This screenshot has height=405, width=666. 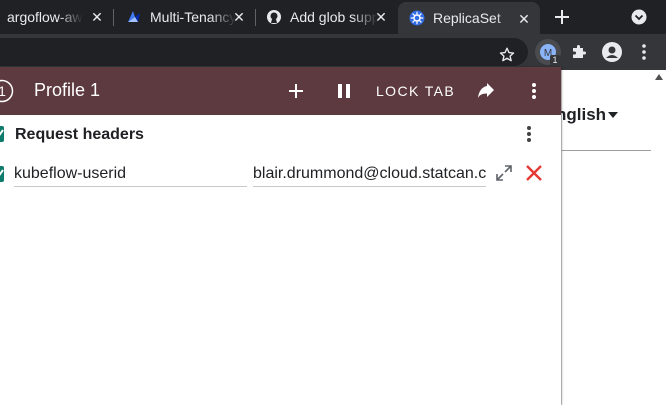 What do you see at coordinates (193, 17) in the screenshot?
I see `tab-title: Multi-Tenancy` at bounding box center [193, 17].